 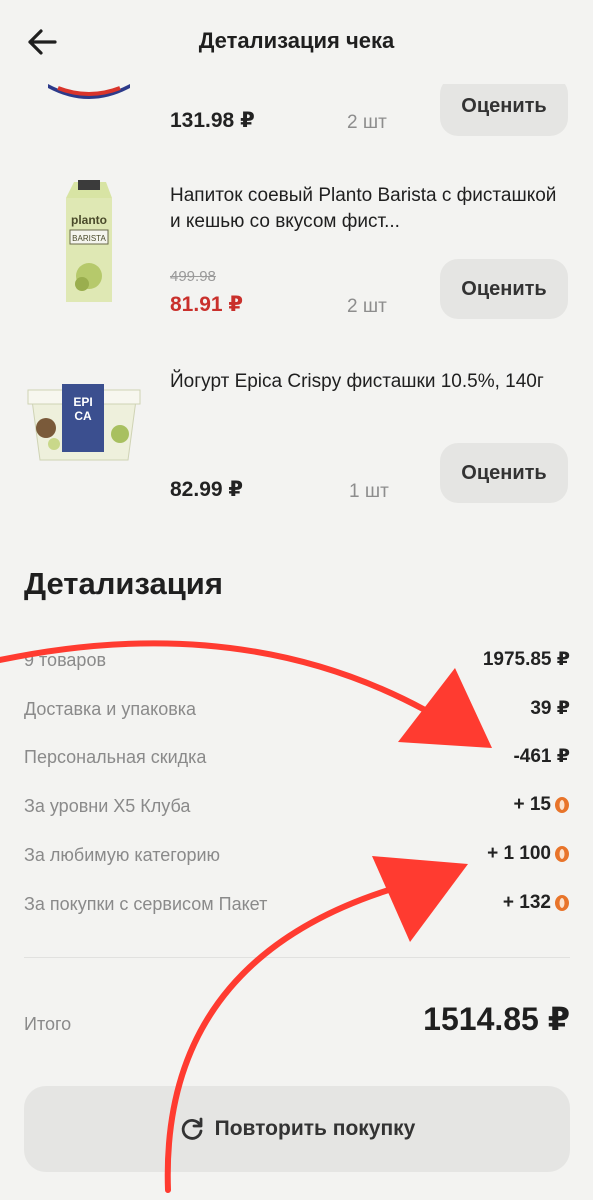 I want to click on row-value: 39 ₽, so click(x=550, y=708).